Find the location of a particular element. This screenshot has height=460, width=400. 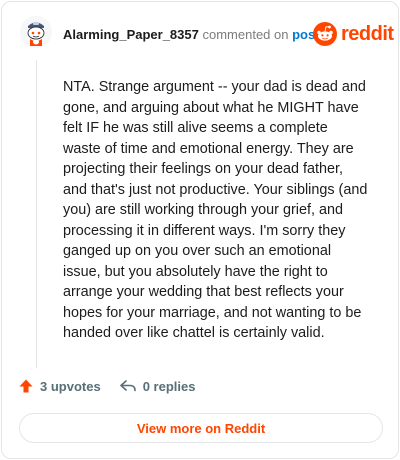

upvote-button: 3 upvotes is located at coordinates (59, 386).